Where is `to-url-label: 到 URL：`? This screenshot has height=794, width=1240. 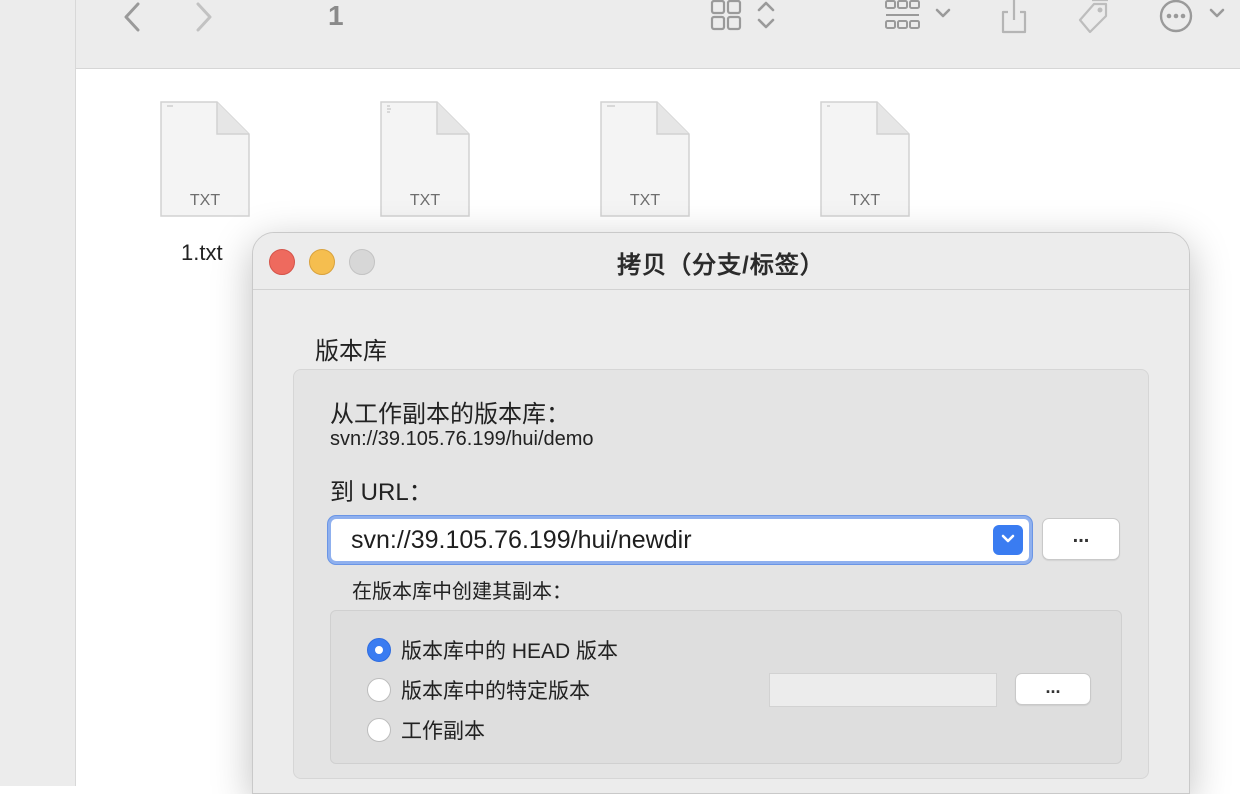
to-url-label: 到 URL： is located at coordinates (381, 492).